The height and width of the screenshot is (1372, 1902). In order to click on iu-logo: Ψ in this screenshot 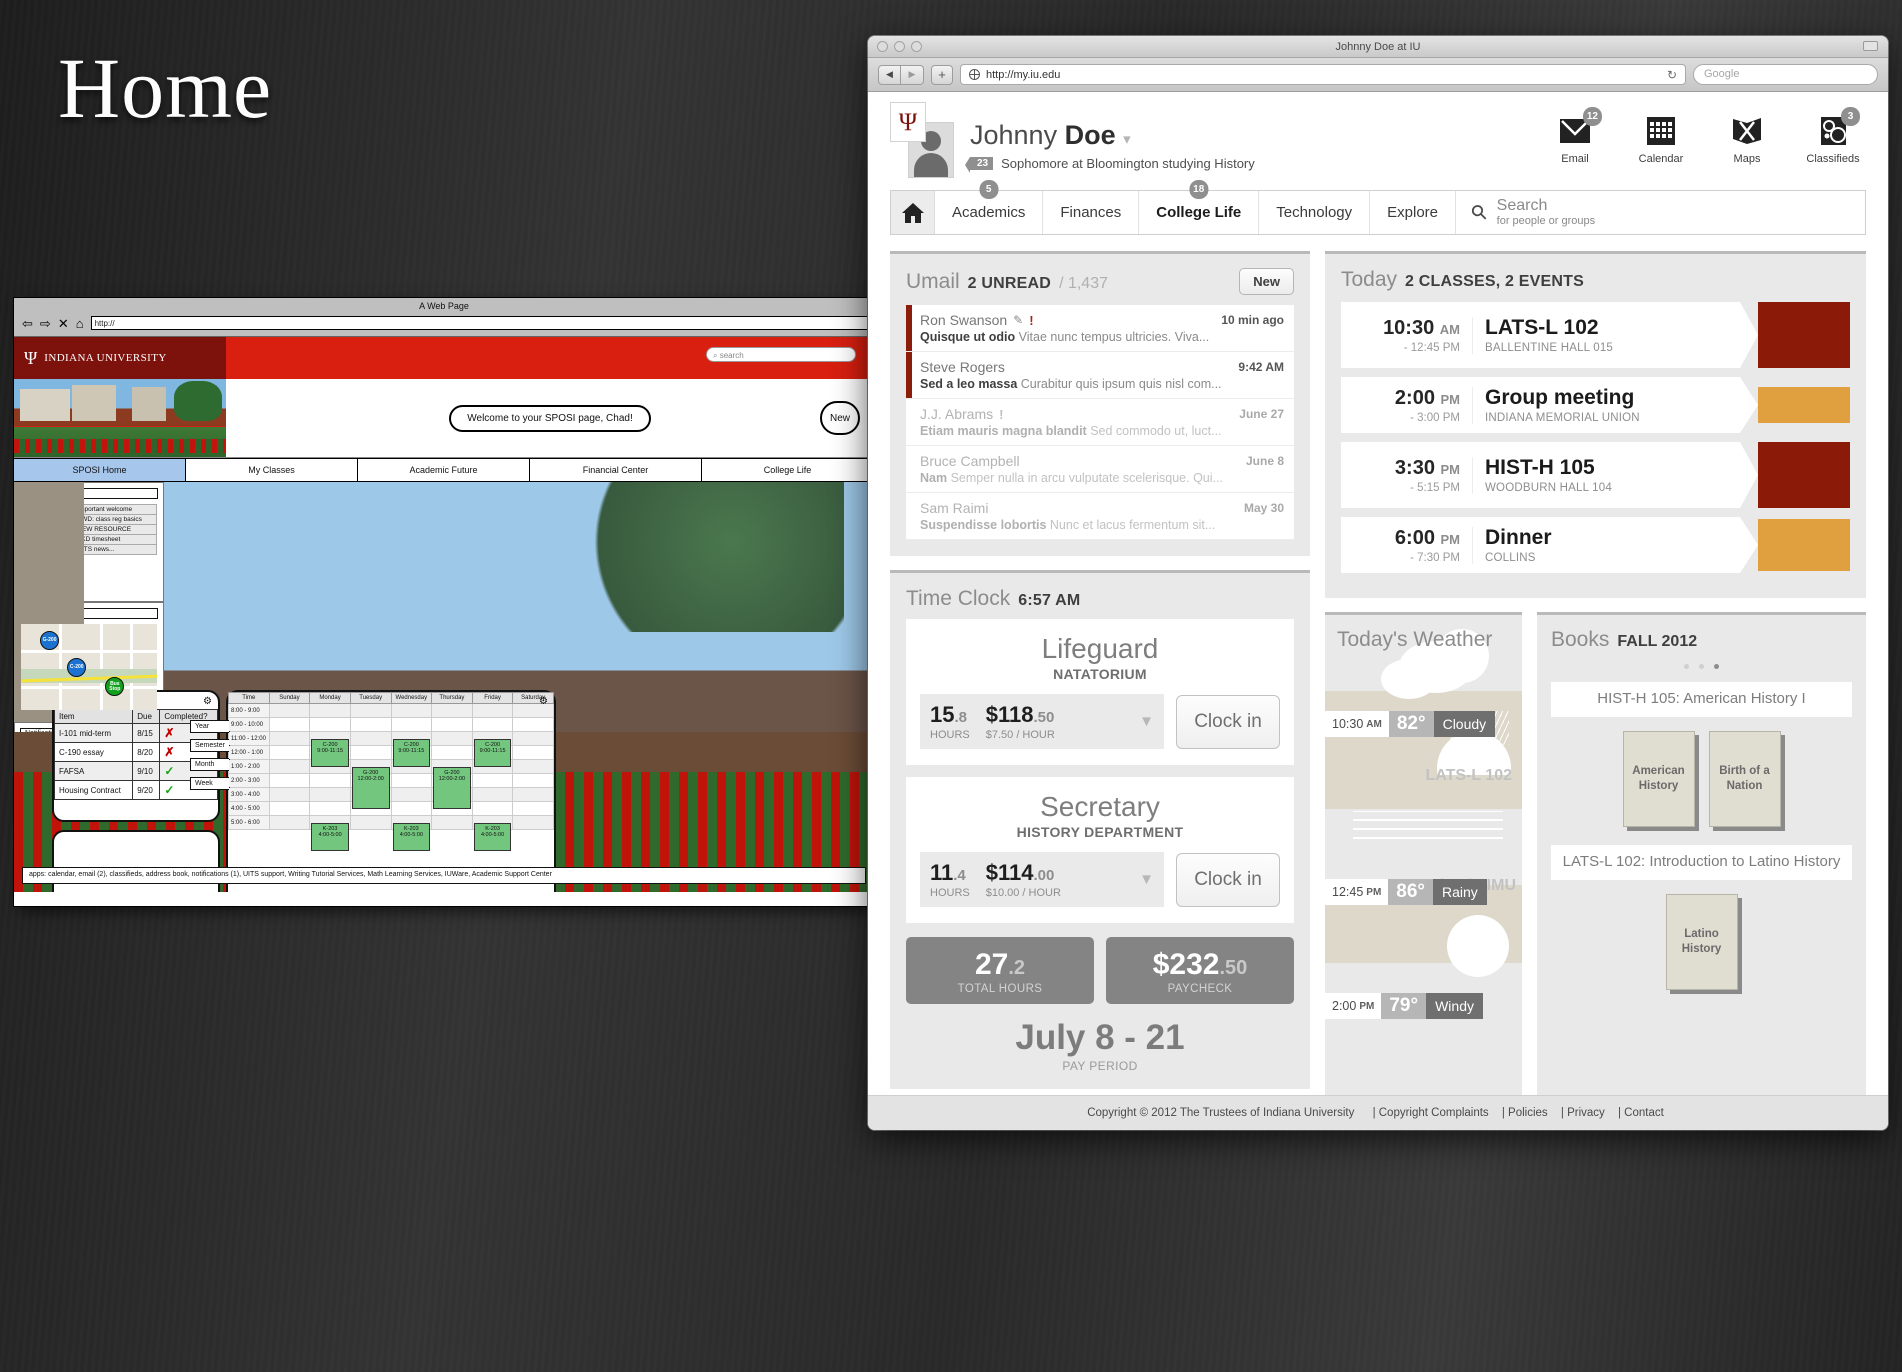, I will do `click(908, 122)`.